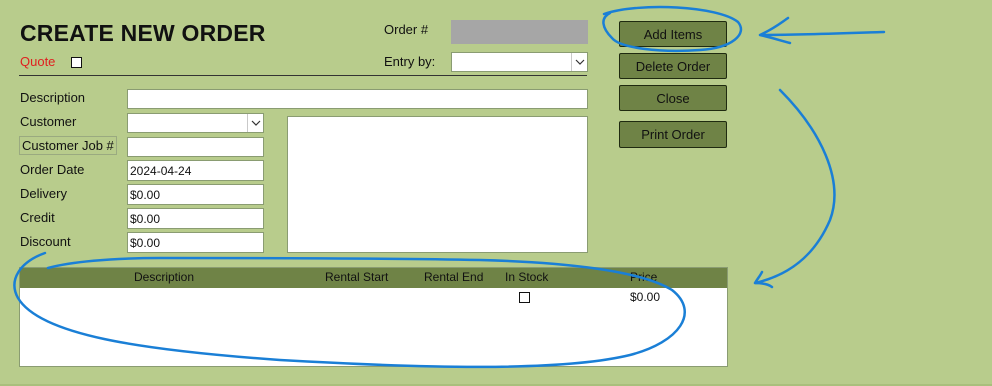  I want to click on arrow-icon, so click(822, 30).